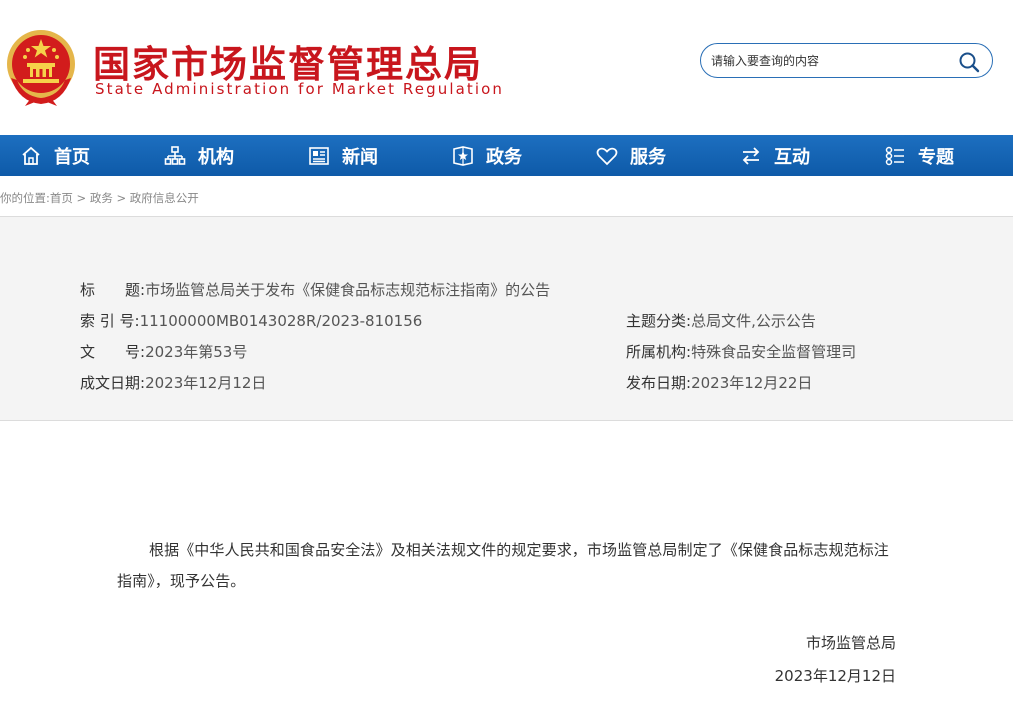 This screenshot has width=1013, height=704. I want to click on search-icon, so click(969, 62).